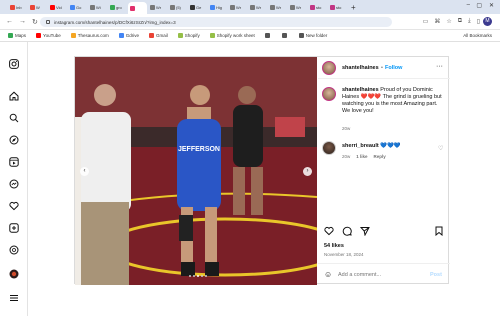  What do you see at coordinates (48, 35) in the screenshot?
I see `bookmark-item: YouTube` at bounding box center [48, 35].